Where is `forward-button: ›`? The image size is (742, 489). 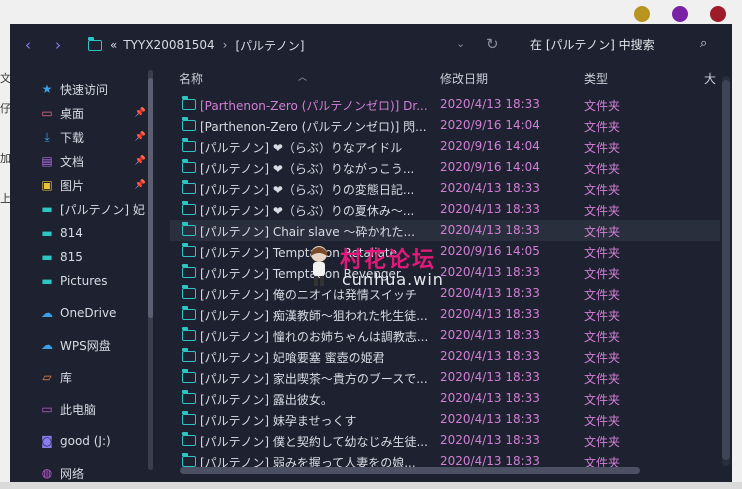 forward-button: › is located at coordinates (58, 45).